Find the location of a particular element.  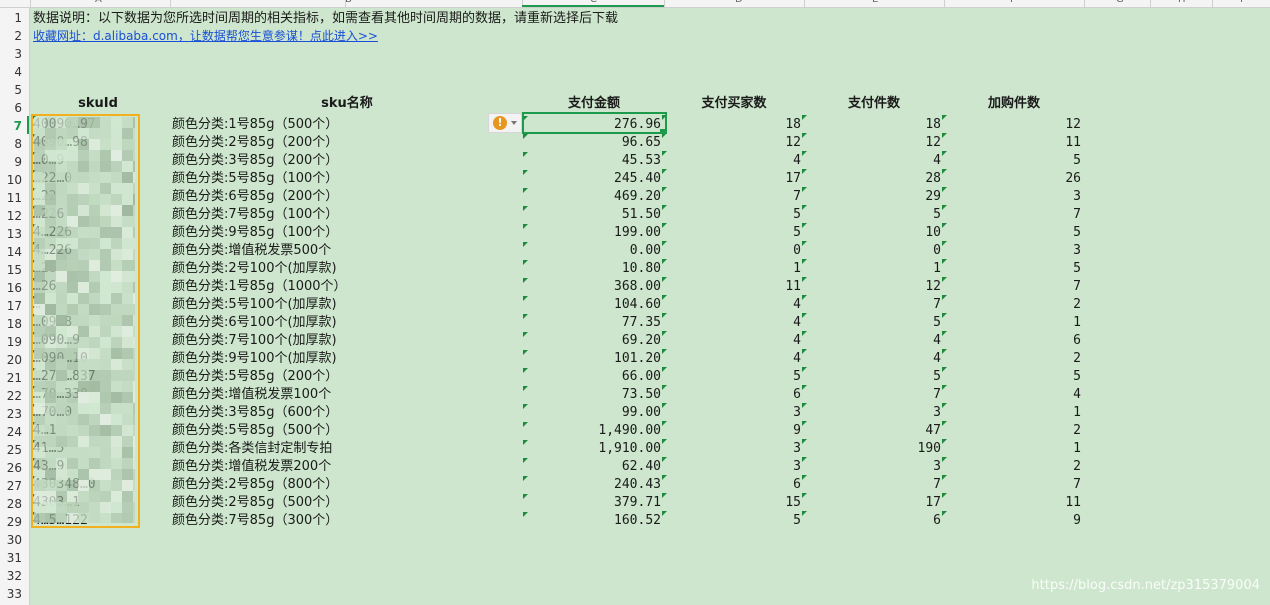

row-number: 10 is located at coordinates (11, 180).